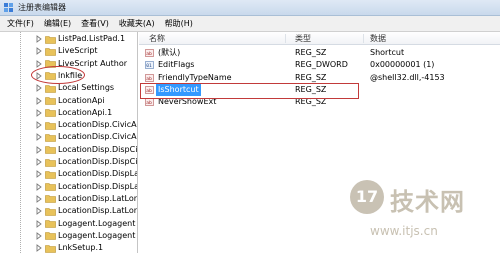  I want to click on window-title: 注册表编辑器, so click(42, 7).